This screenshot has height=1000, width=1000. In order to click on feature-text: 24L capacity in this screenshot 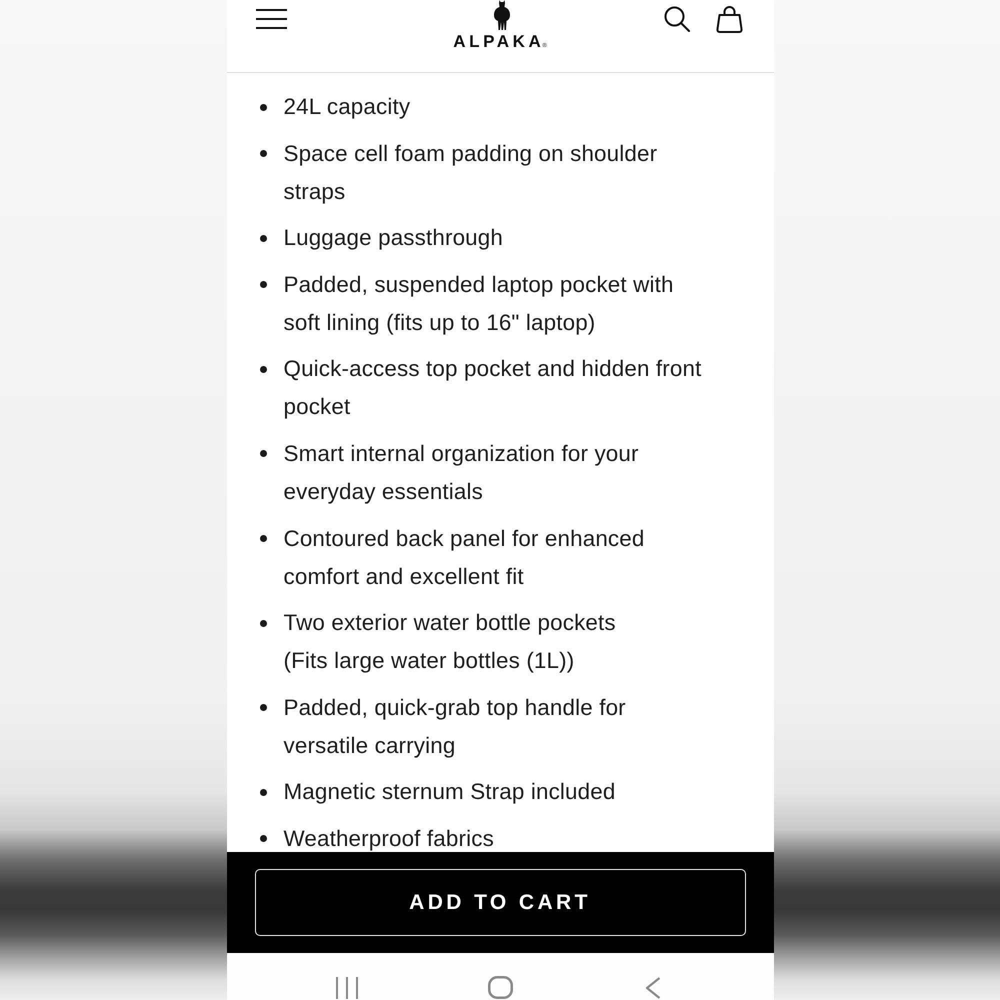, I will do `click(347, 107)`.